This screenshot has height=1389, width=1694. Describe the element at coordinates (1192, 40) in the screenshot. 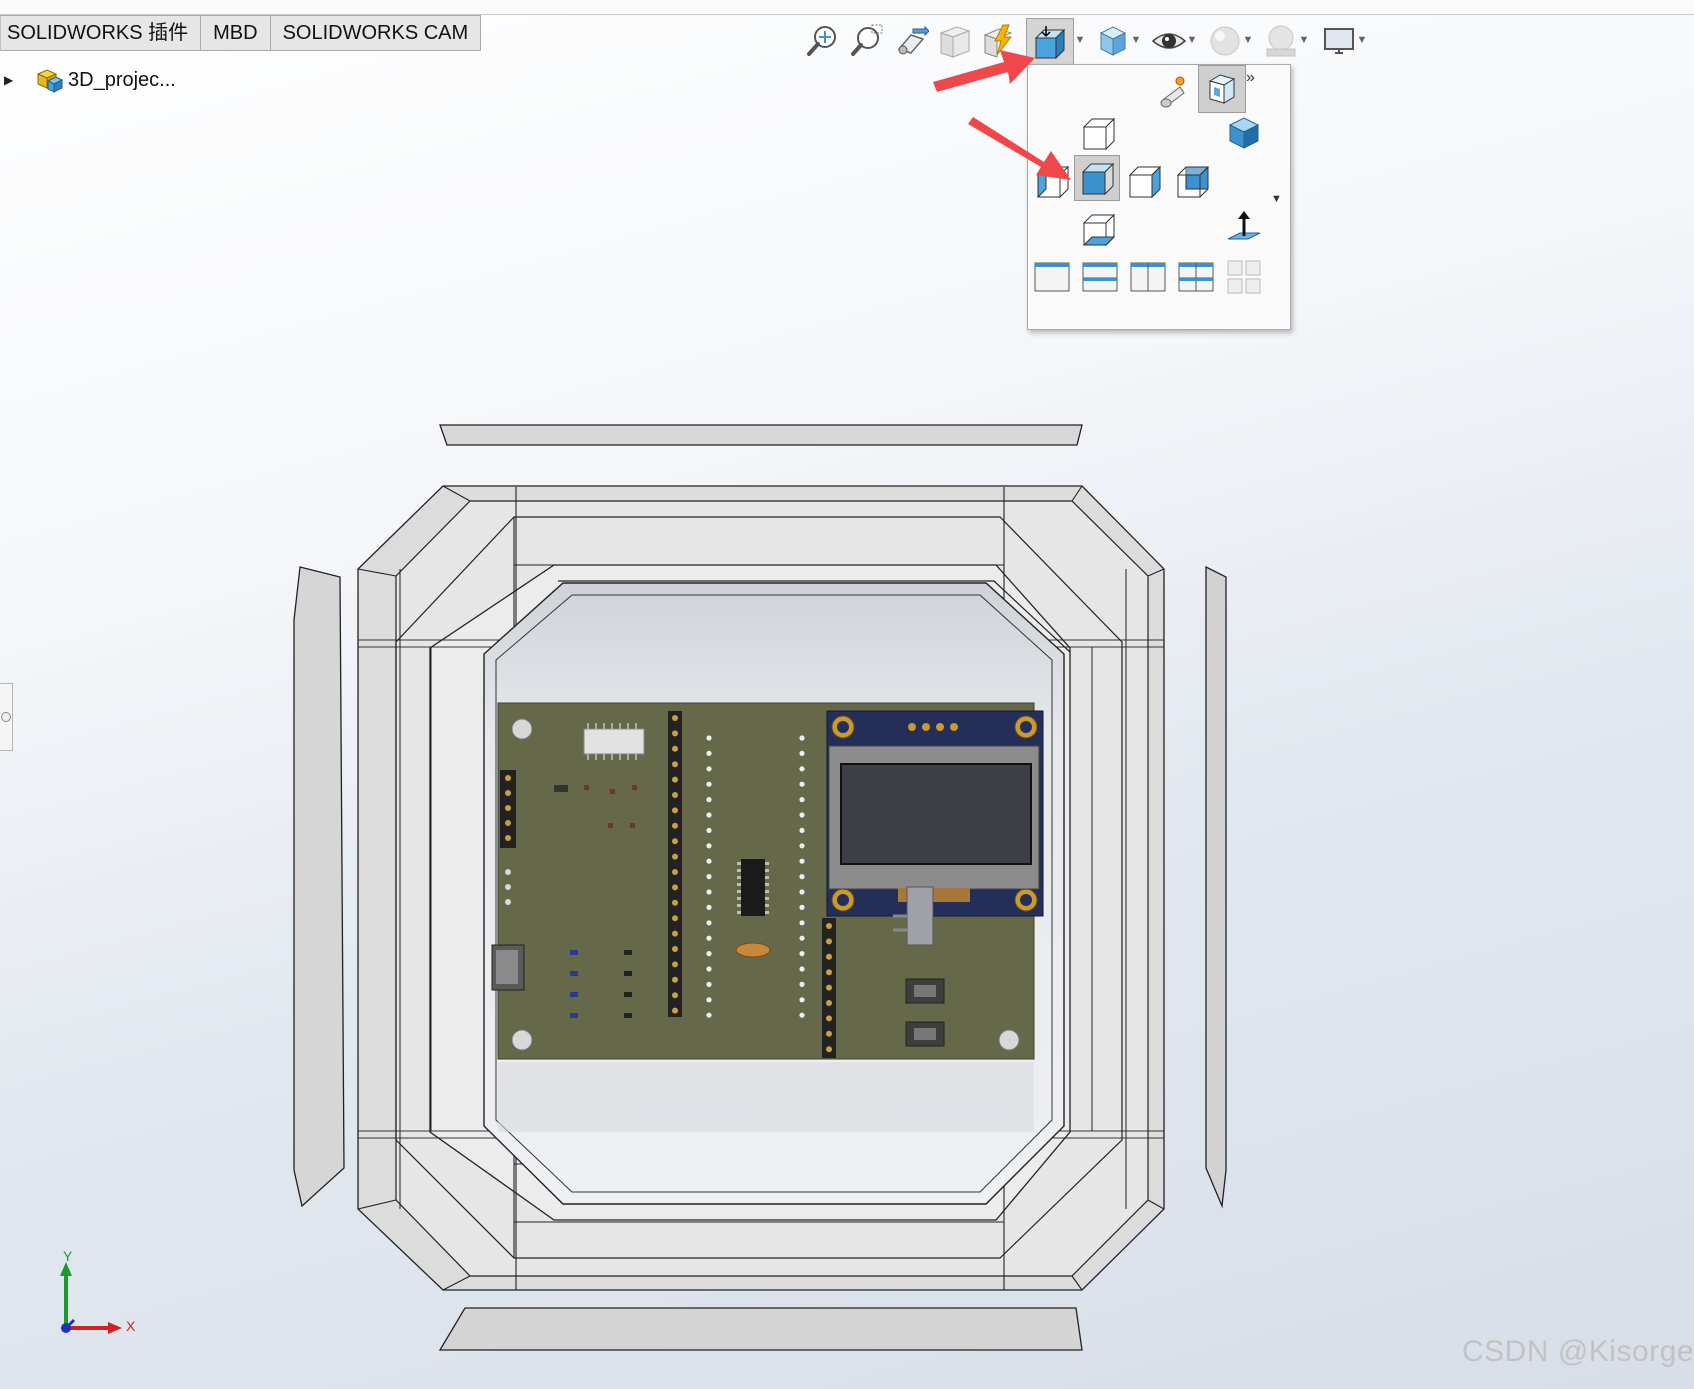

I see `hide-show-dropdown-icon: ▼` at that location.